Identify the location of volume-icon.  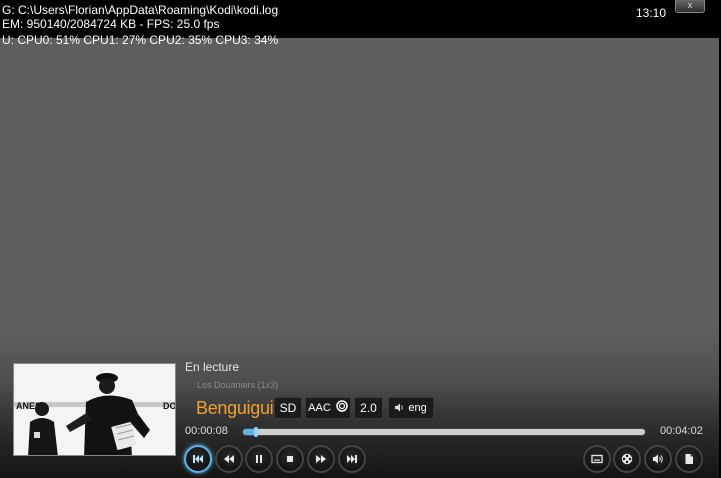
(658, 459).